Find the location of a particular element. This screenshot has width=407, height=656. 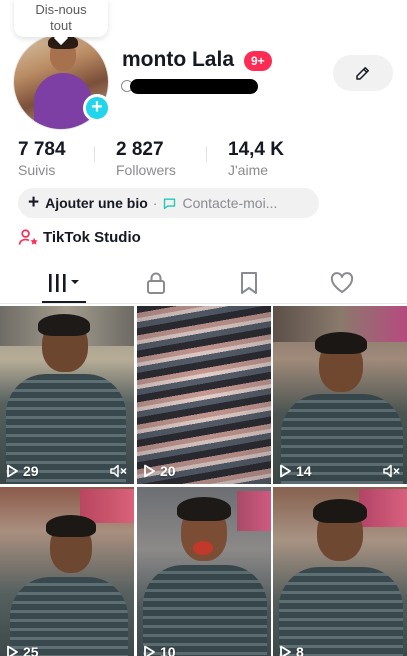

thumbnail-cloth is located at coordinates (254, 511).